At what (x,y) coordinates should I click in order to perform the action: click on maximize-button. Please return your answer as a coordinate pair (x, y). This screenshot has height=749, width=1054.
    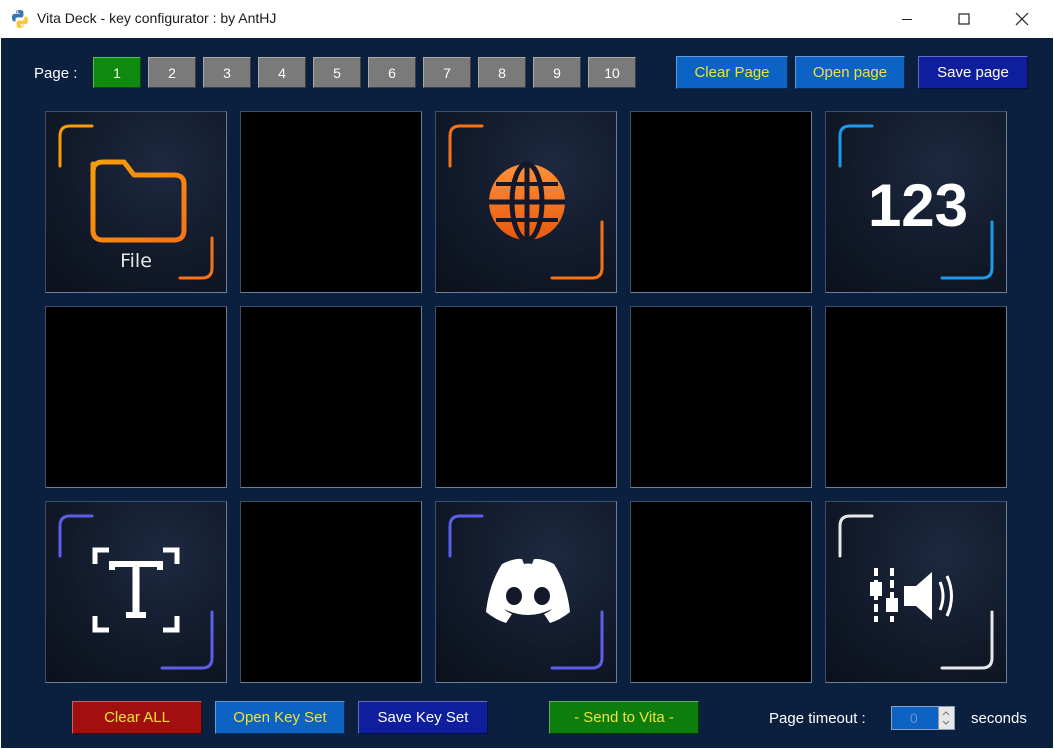
    Looking at the image, I should click on (964, 19).